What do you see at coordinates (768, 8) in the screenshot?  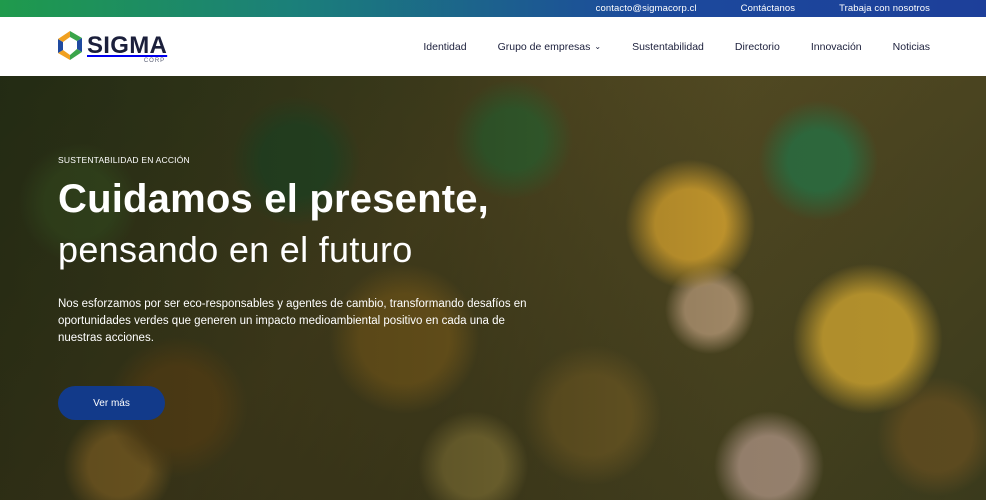 I see `contact-link: Contáctanos` at bounding box center [768, 8].